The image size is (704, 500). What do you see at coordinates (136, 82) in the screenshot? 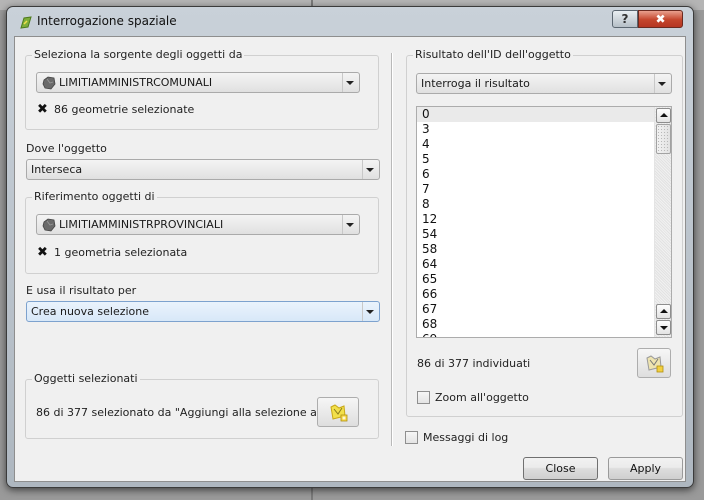
I see `source-layer-value: LIMITIAMMINISTRCOMUNALI` at bounding box center [136, 82].